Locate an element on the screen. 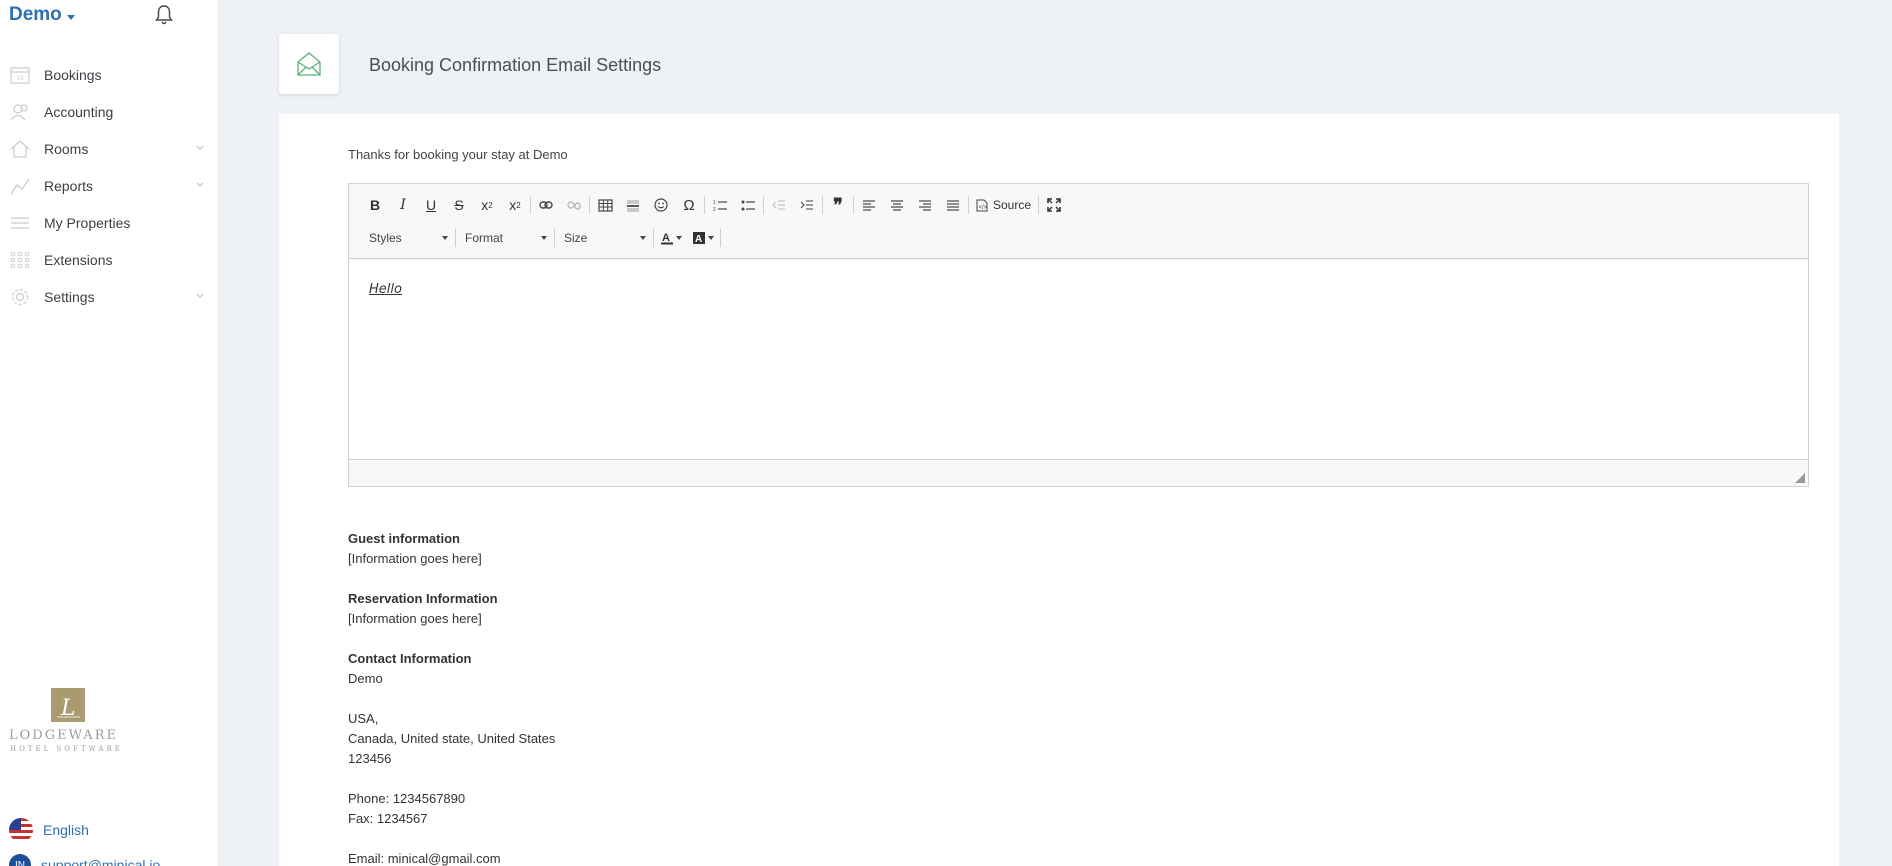 This screenshot has height=866, width=1892. horizontal-line-icon is located at coordinates (633, 205).